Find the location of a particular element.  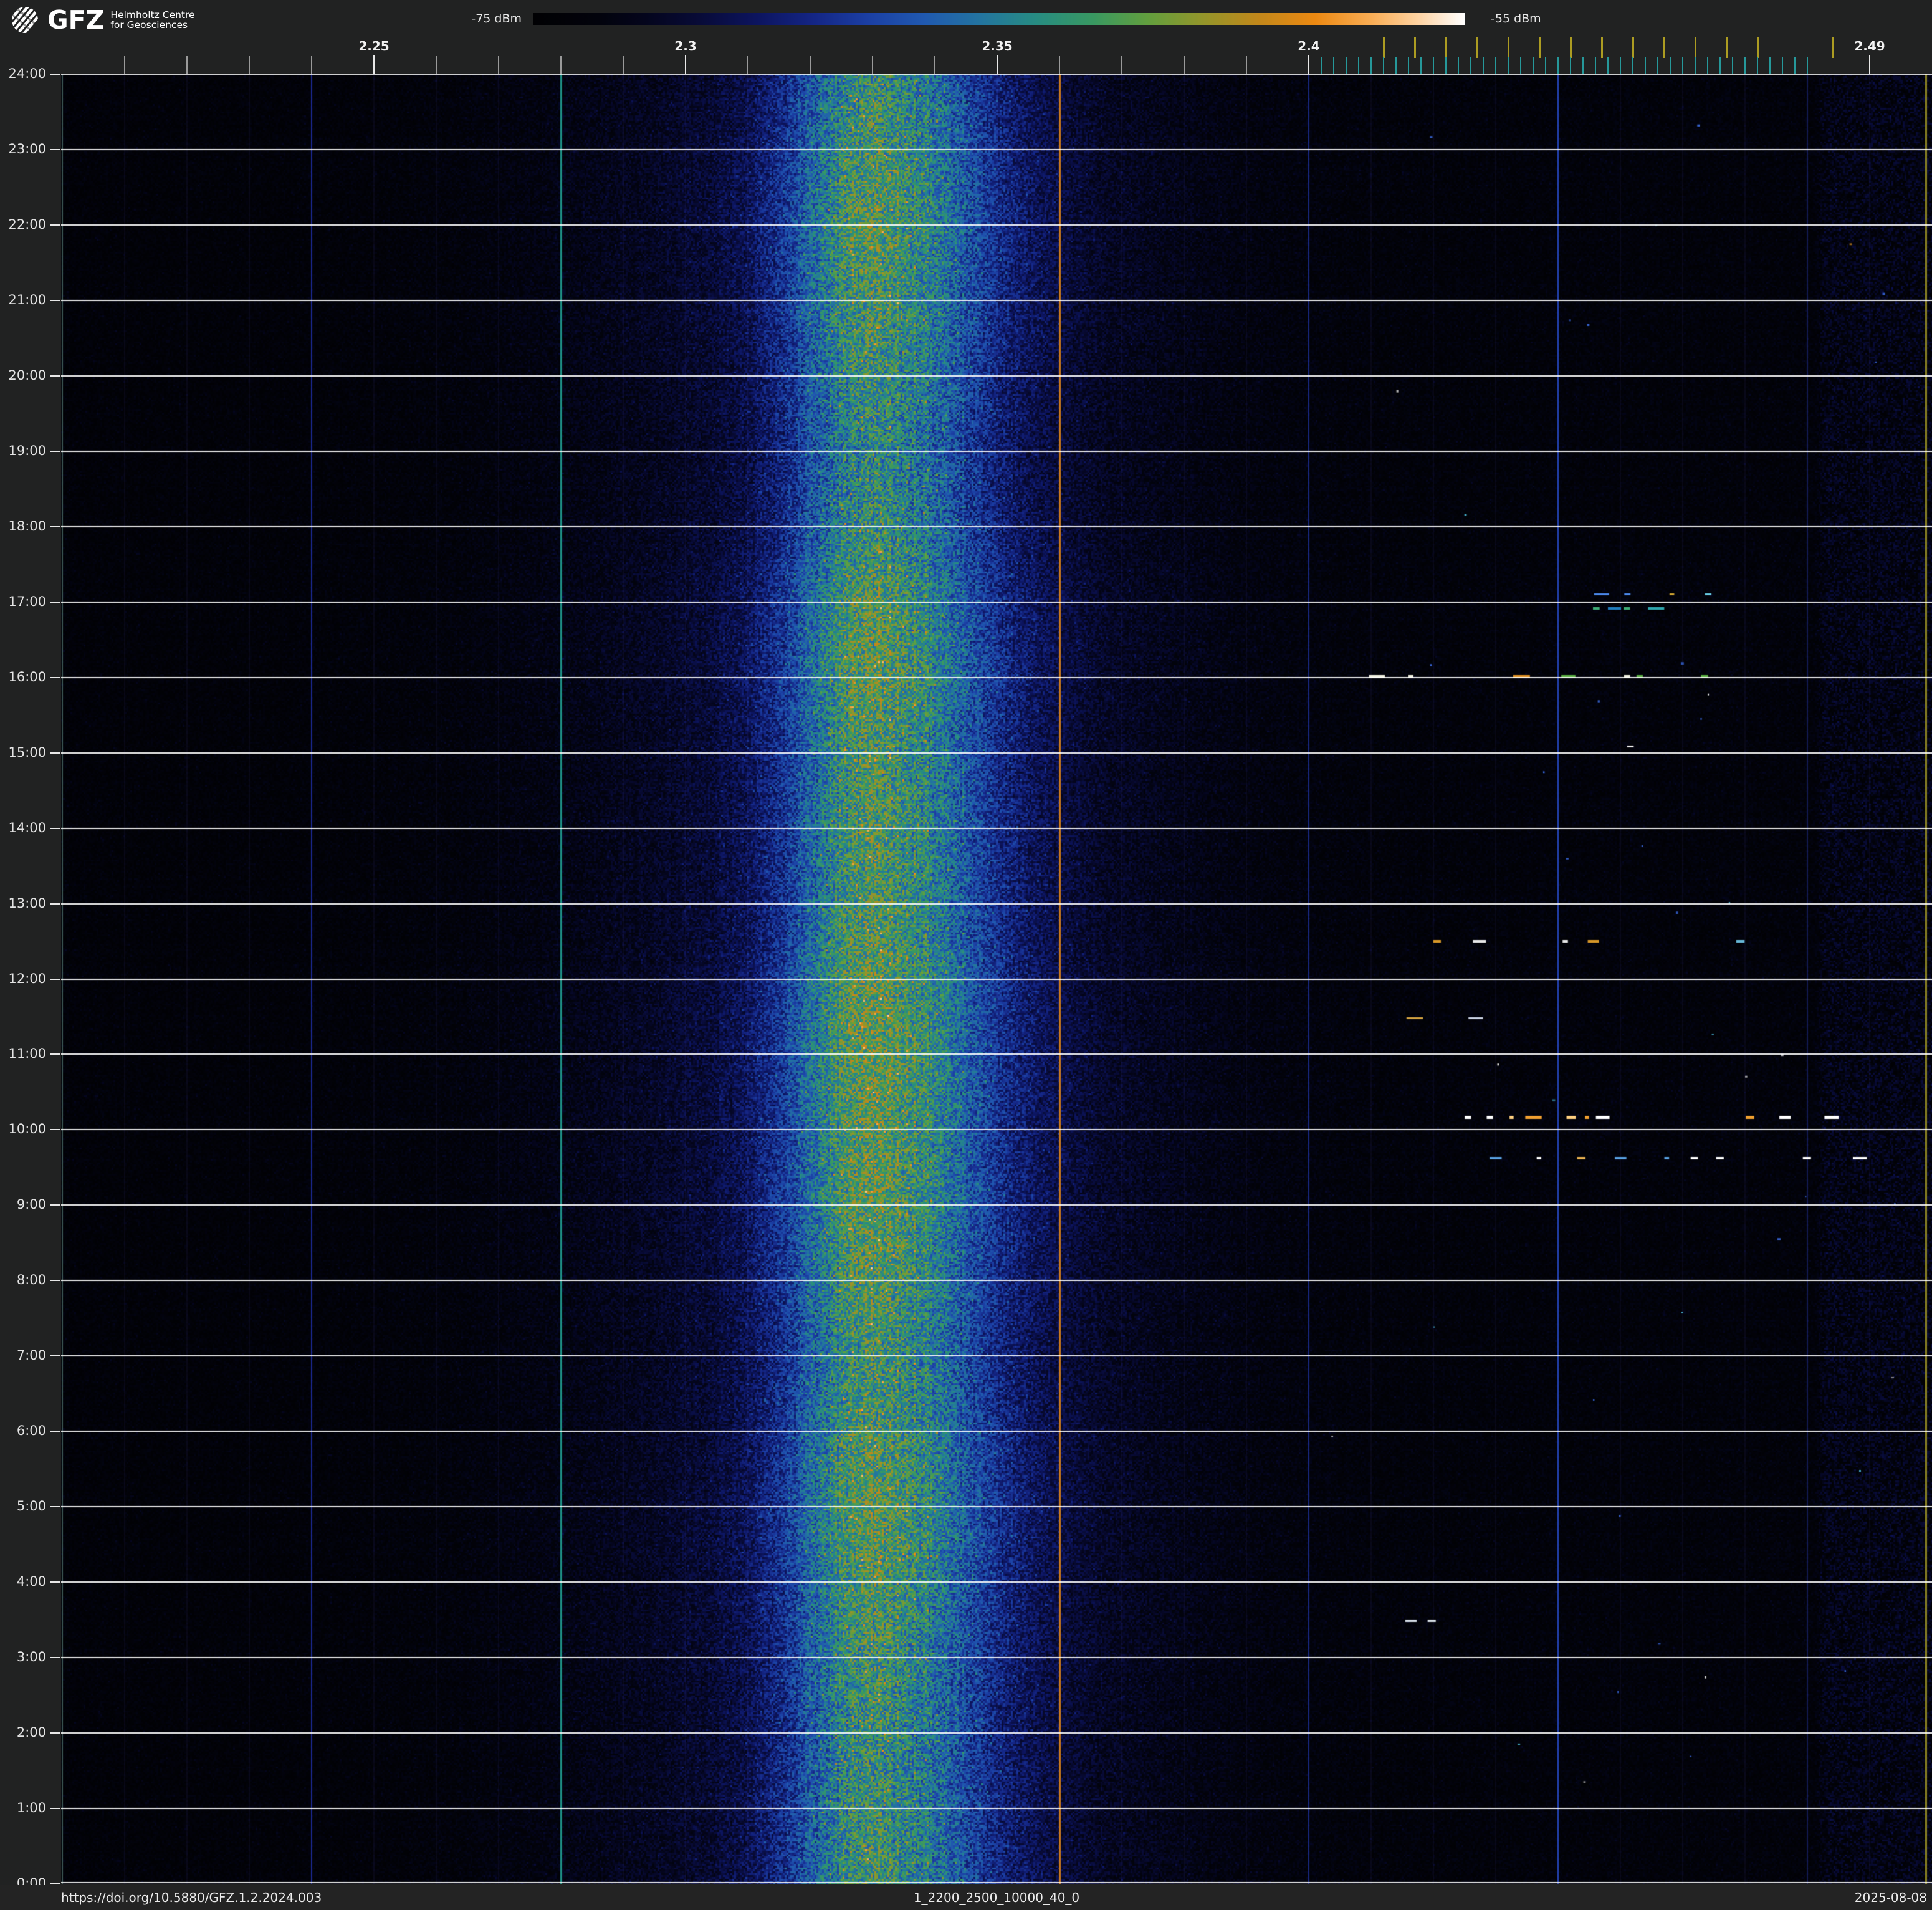

hour-label: 15:00 is located at coordinates (27, 752).